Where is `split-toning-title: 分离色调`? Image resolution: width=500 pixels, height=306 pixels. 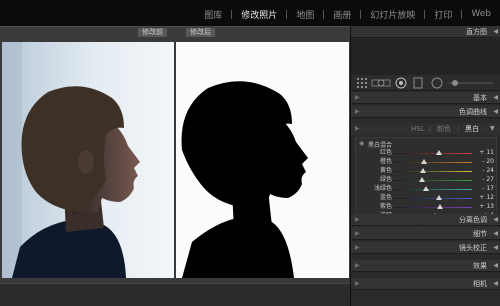
split-toning-title: 分离色调 is located at coordinates (473, 220).